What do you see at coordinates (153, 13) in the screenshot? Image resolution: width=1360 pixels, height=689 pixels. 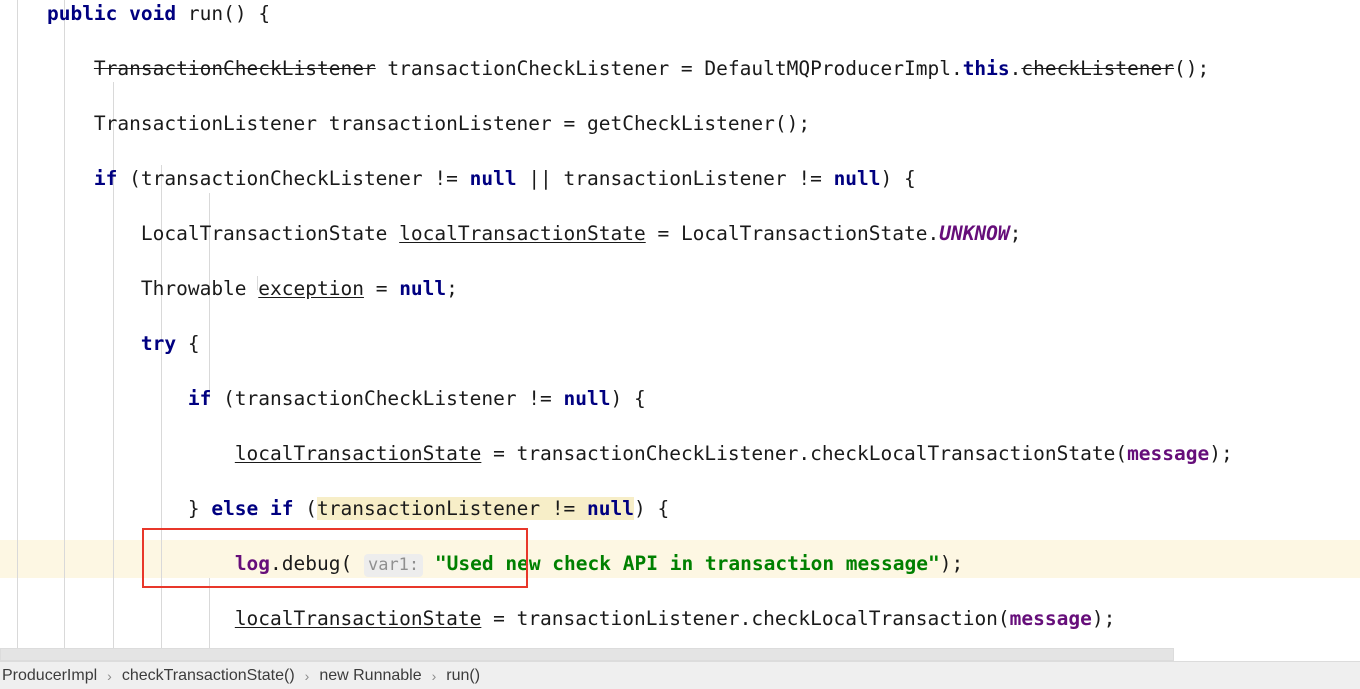 I see `token-keyword: void` at bounding box center [153, 13].